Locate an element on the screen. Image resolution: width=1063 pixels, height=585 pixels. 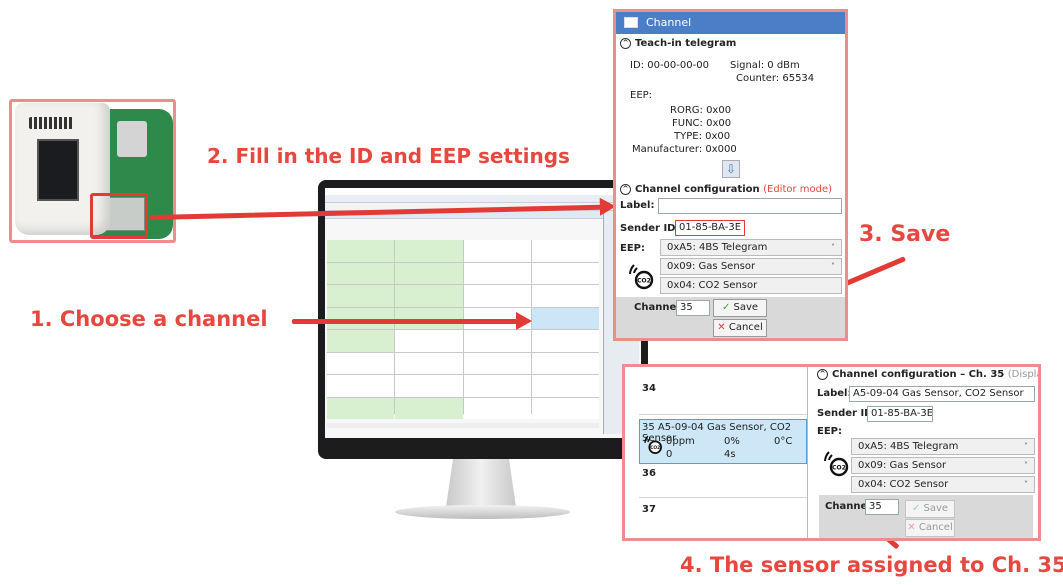
eep-rorg-value: 0xA5: 4BS Telegram is located at coordinates (717, 247).